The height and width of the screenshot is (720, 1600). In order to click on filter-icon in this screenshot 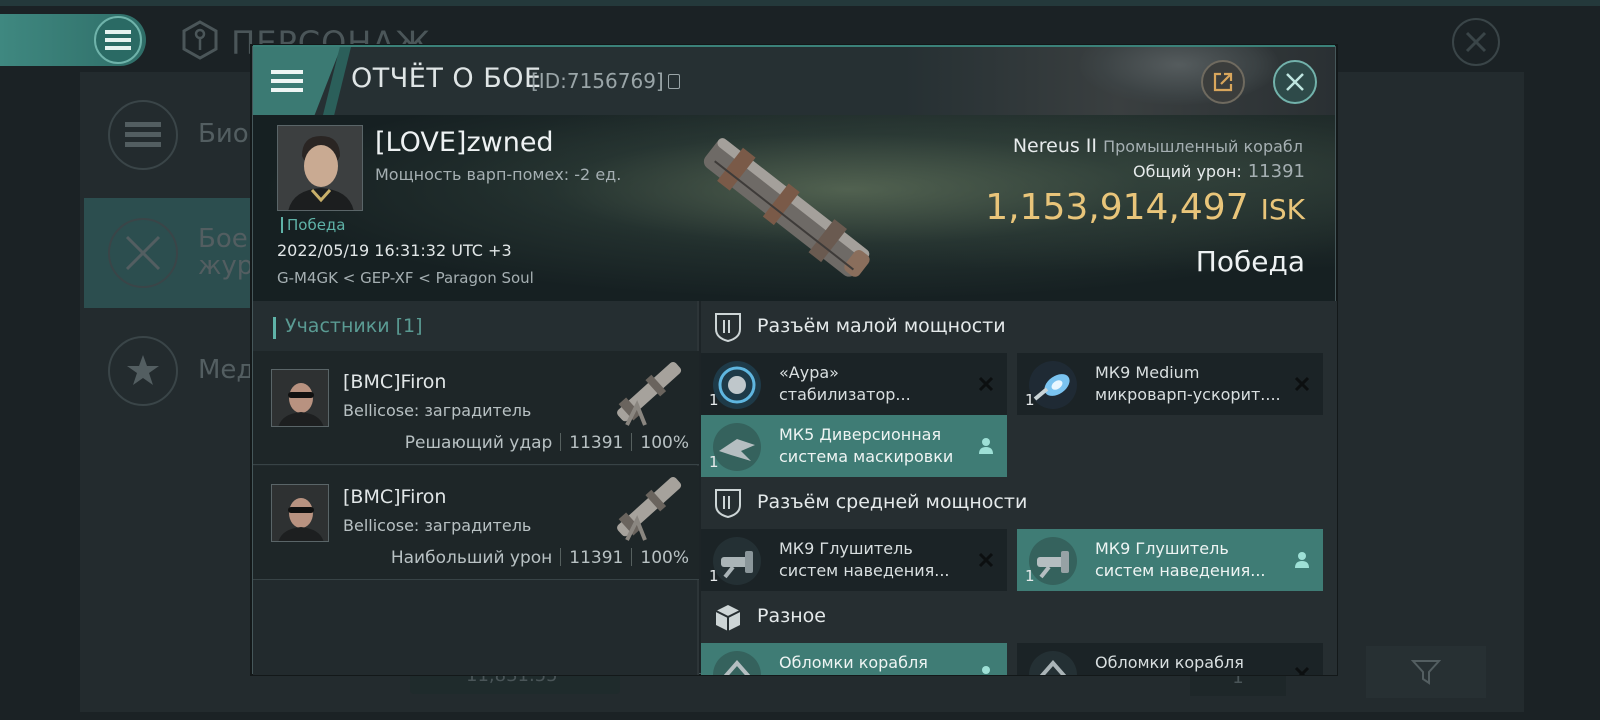, I will do `click(1426, 672)`.